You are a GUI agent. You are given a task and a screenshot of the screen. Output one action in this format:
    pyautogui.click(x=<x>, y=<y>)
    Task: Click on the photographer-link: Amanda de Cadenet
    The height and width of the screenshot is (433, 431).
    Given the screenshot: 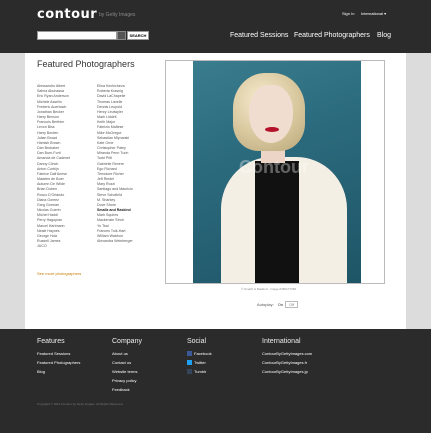 What is the action you would take?
    pyautogui.click(x=53, y=158)
    